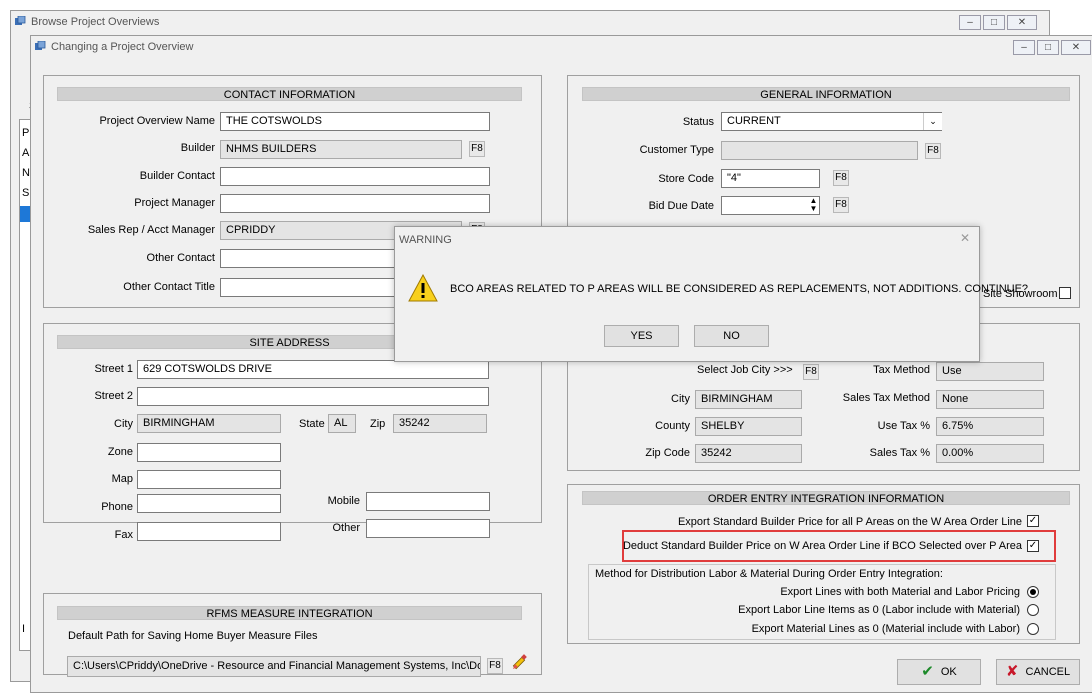  Describe the element at coordinates (1033, 610) in the screenshot. I see `opt-labor-zero-radio` at that location.